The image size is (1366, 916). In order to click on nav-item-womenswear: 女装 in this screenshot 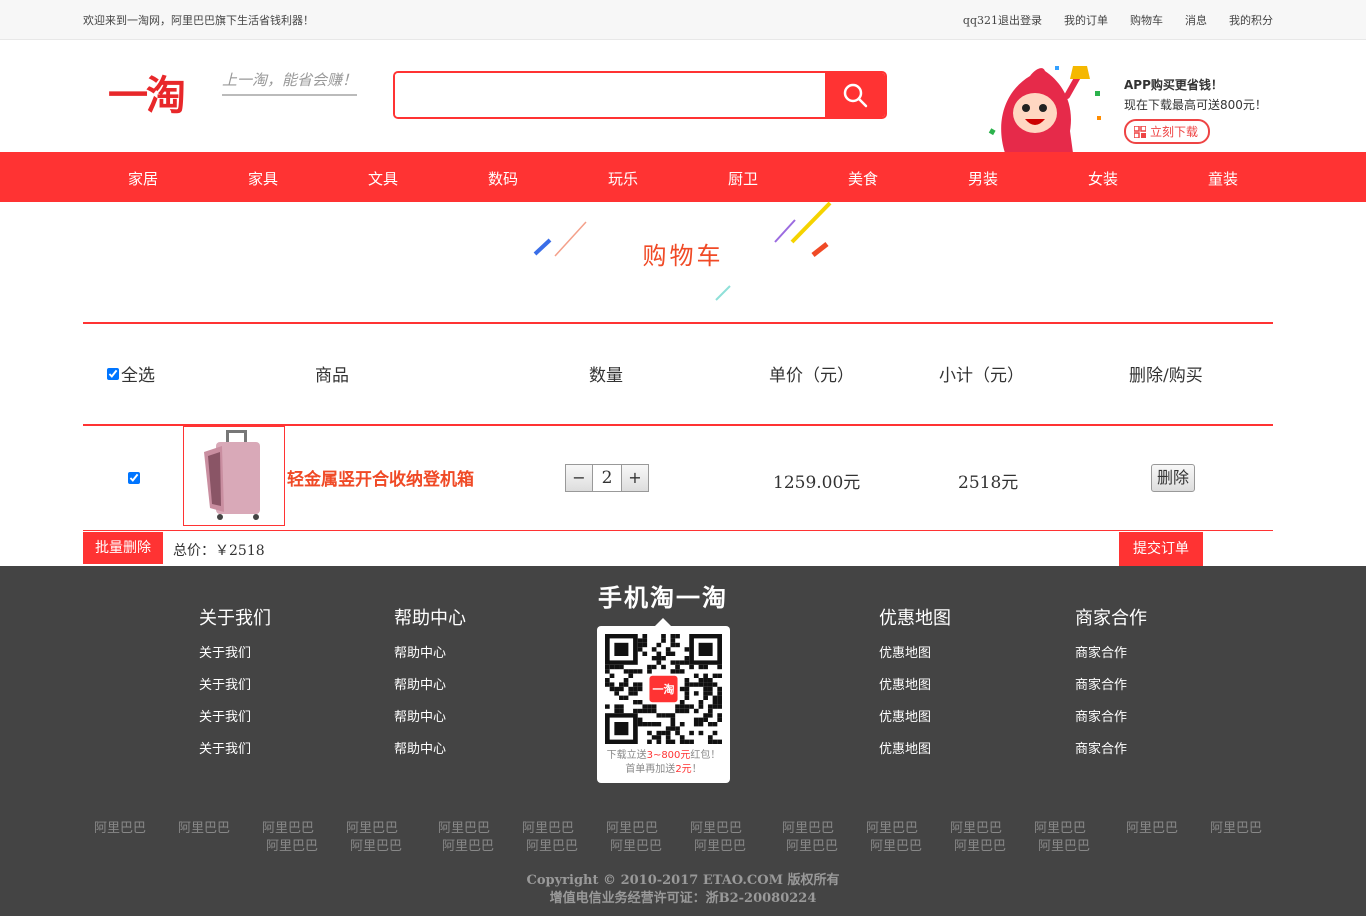, I will do `click(1103, 178)`.